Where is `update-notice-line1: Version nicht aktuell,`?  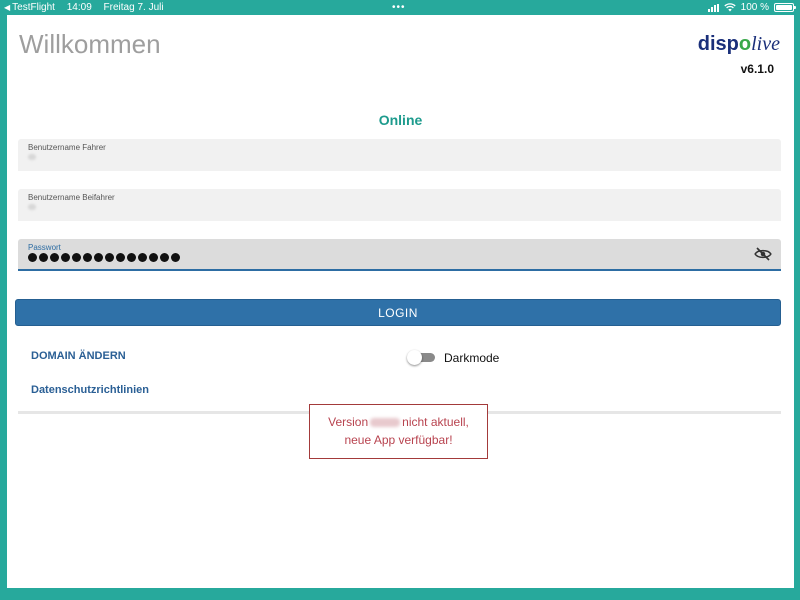
update-notice-line1: Version nicht aktuell, is located at coordinates (398, 422).